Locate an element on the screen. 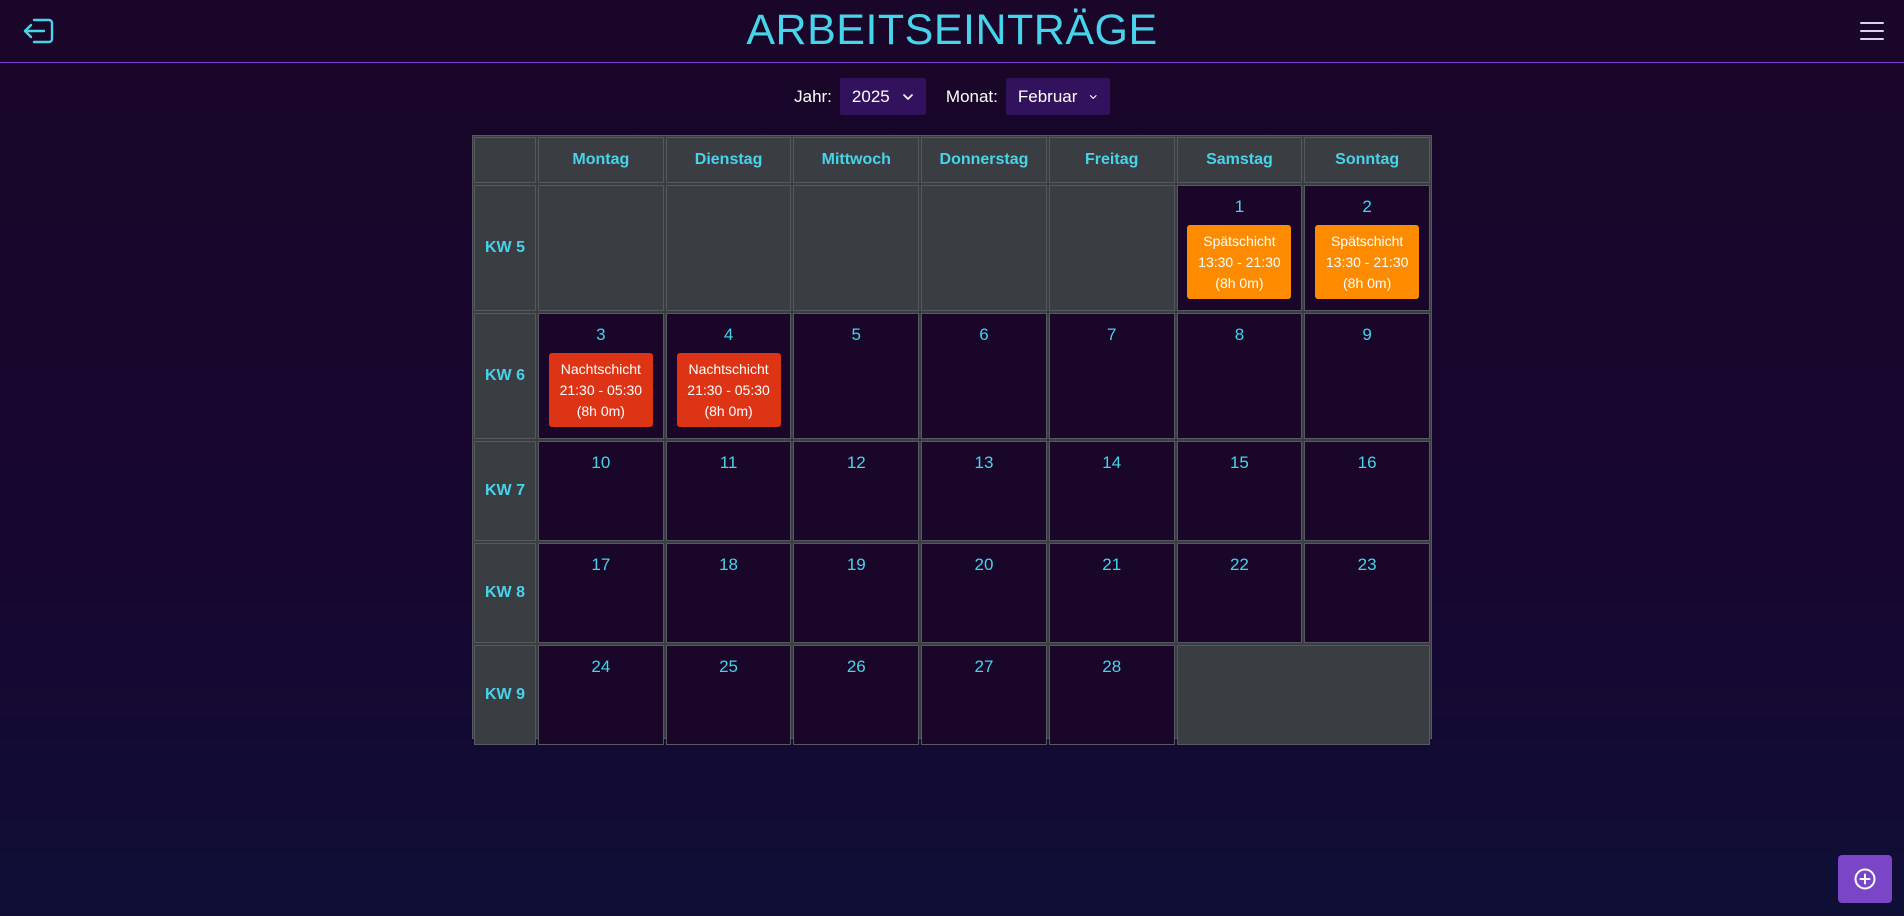 The height and width of the screenshot is (916, 1904). calendar-day-cell: 2 Spätschicht 13:30 - 21:30 (8h 0m) is located at coordinates (1367, 248).